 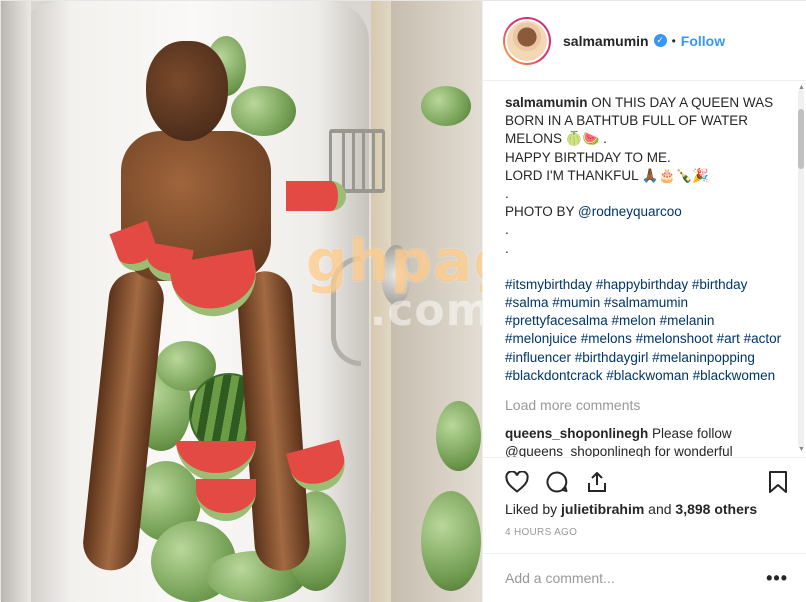 I want to click on post-timestamp: 4 HOURS AGO, so click(x=541, y=532).